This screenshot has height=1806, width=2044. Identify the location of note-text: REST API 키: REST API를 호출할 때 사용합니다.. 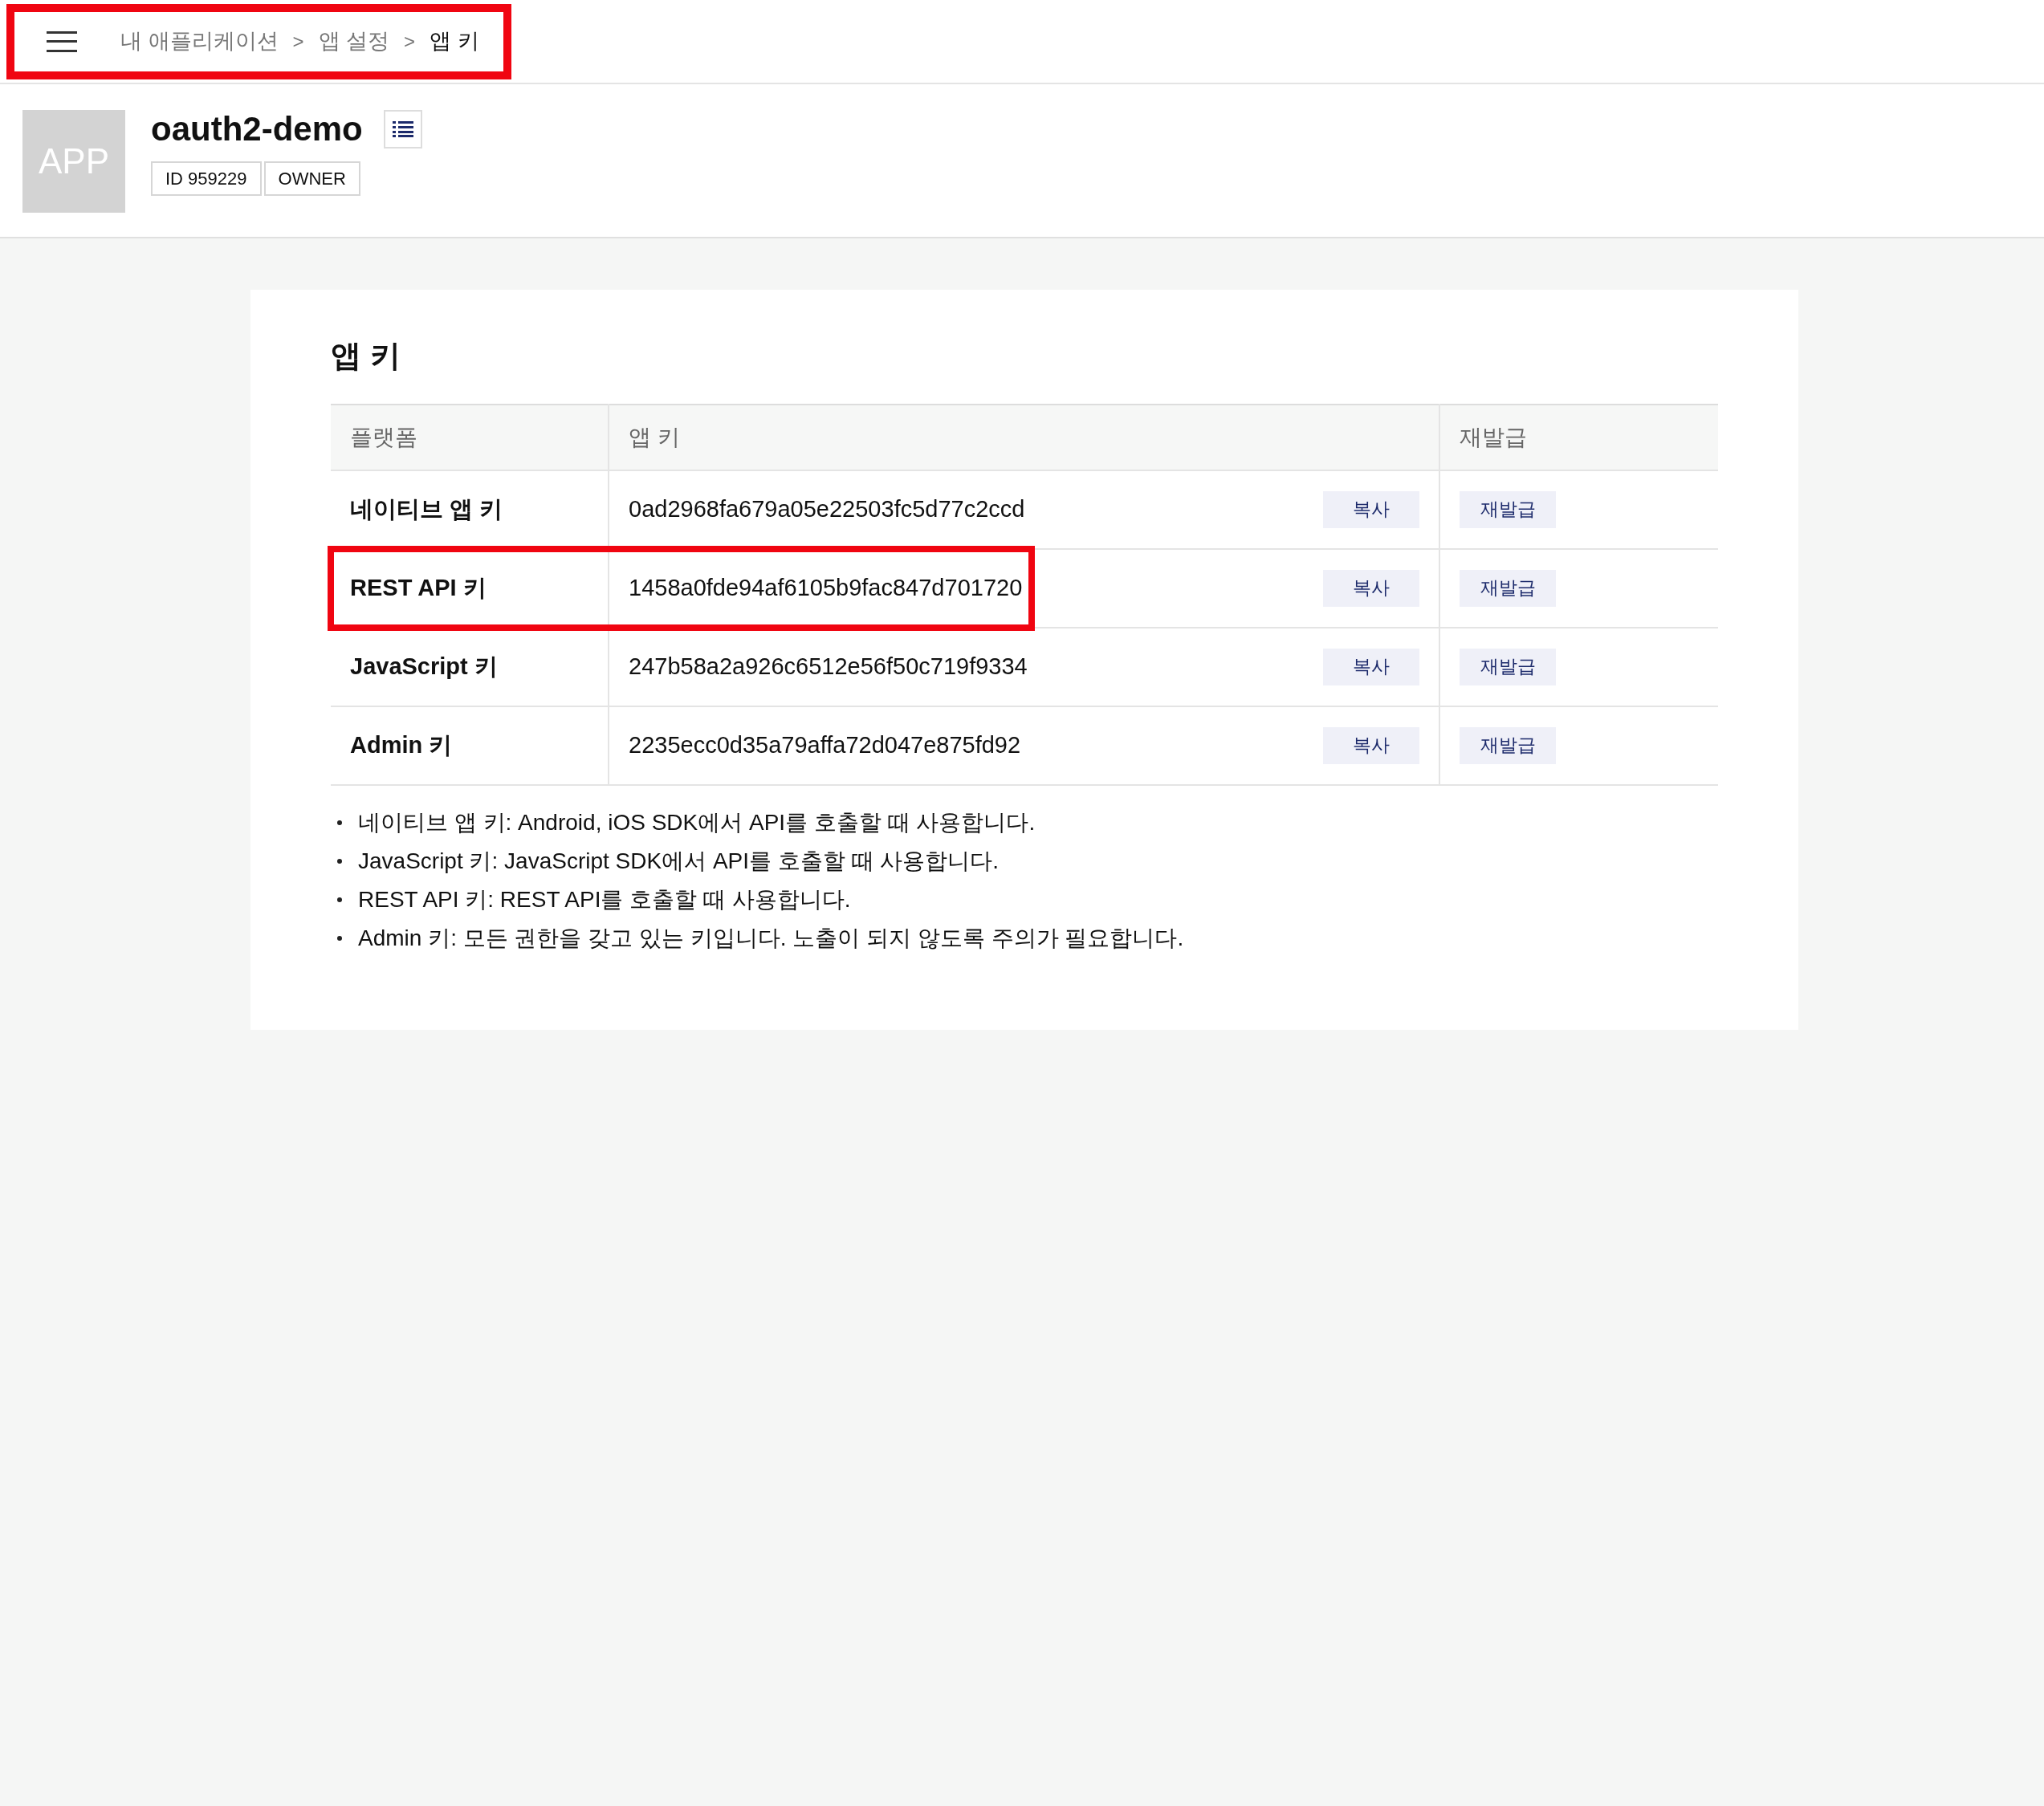
(604, 899).